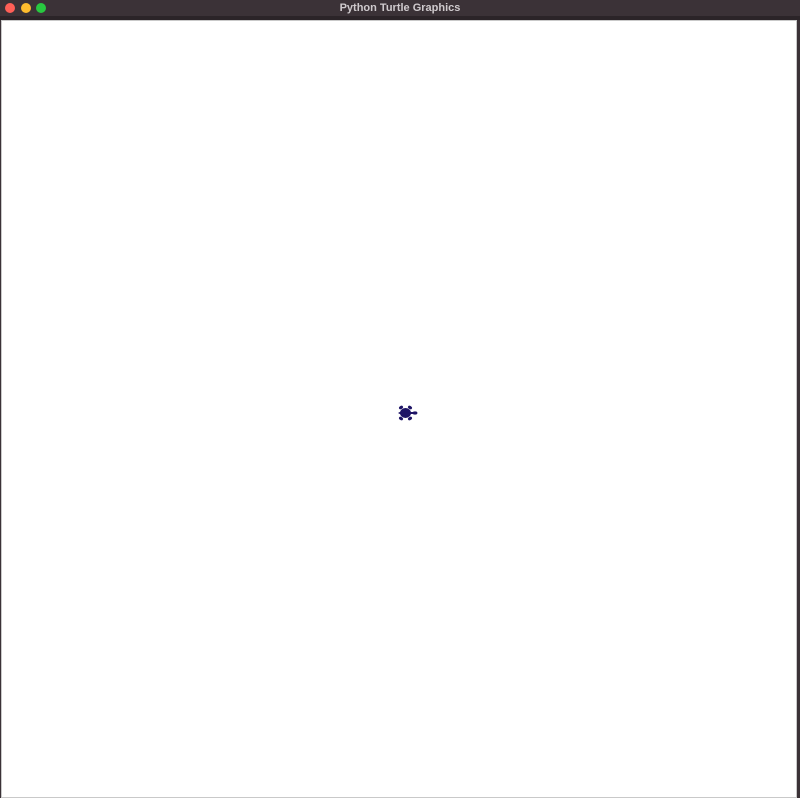 The image size is (800, 798). Describe the element at coordinates (408, 413) in the screenshot. I see `turtle-icon` at that location.